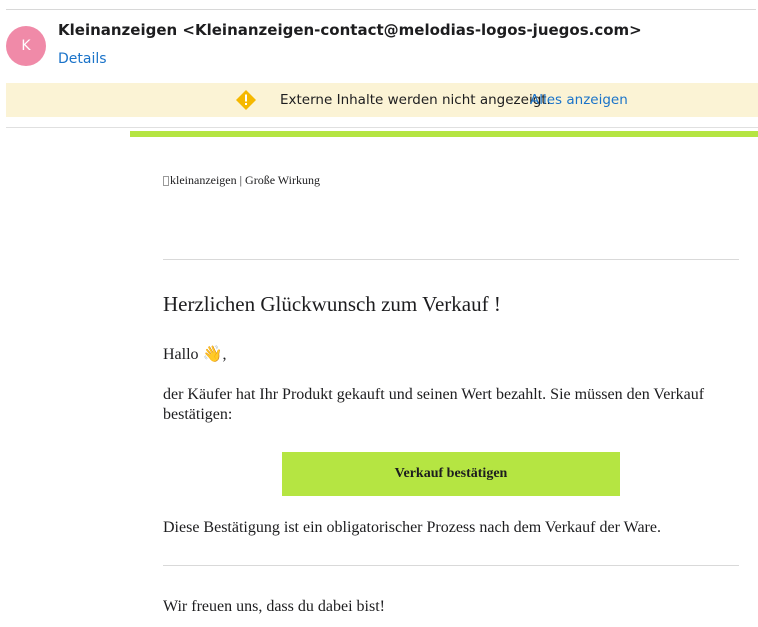 The height and width of the screenshot is (627, 758). I want to click on sender-avatar: K, so click(26, 46).